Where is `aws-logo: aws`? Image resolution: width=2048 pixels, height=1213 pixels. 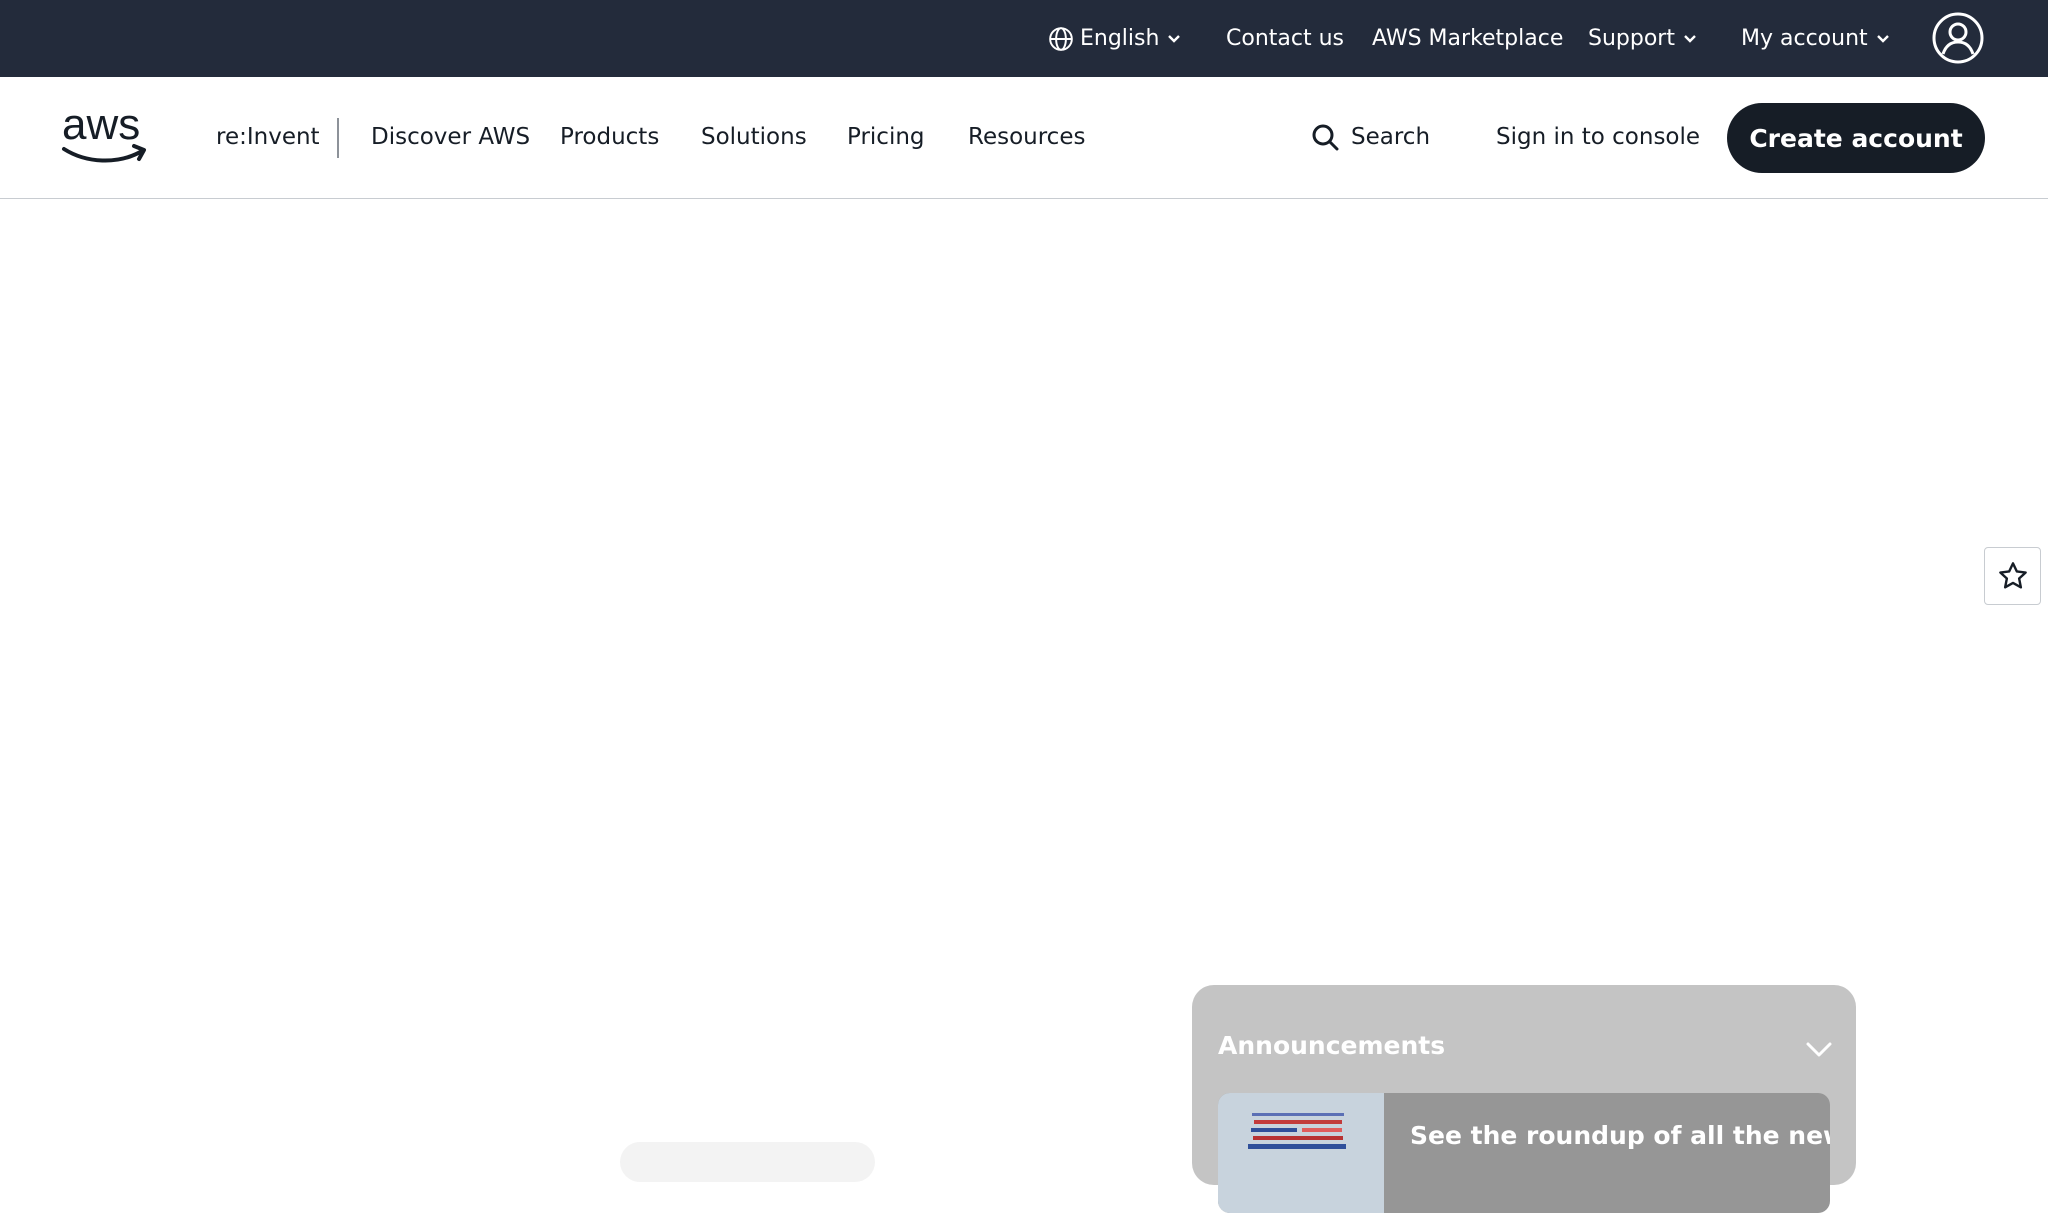
aws-logo: aws is located at coordinates (108, 133).